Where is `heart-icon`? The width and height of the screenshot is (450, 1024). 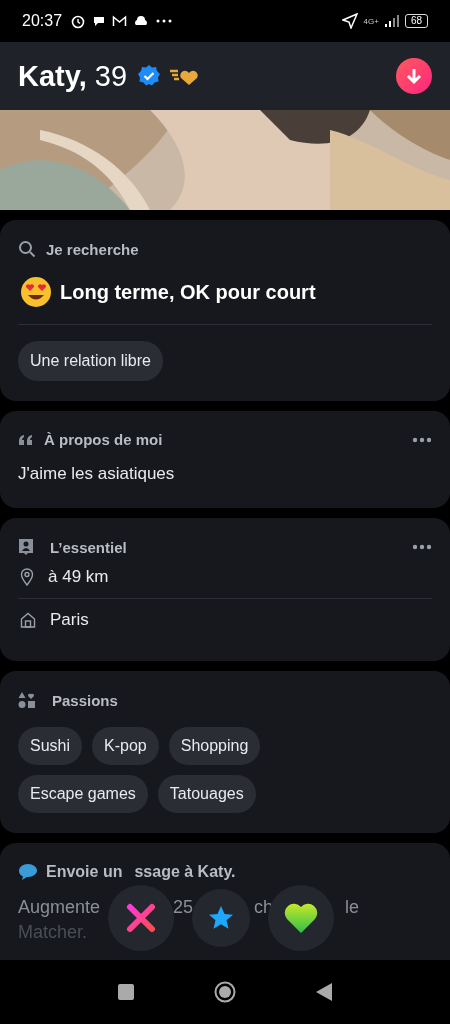
heart-icon is located at coordinates (301, 918).